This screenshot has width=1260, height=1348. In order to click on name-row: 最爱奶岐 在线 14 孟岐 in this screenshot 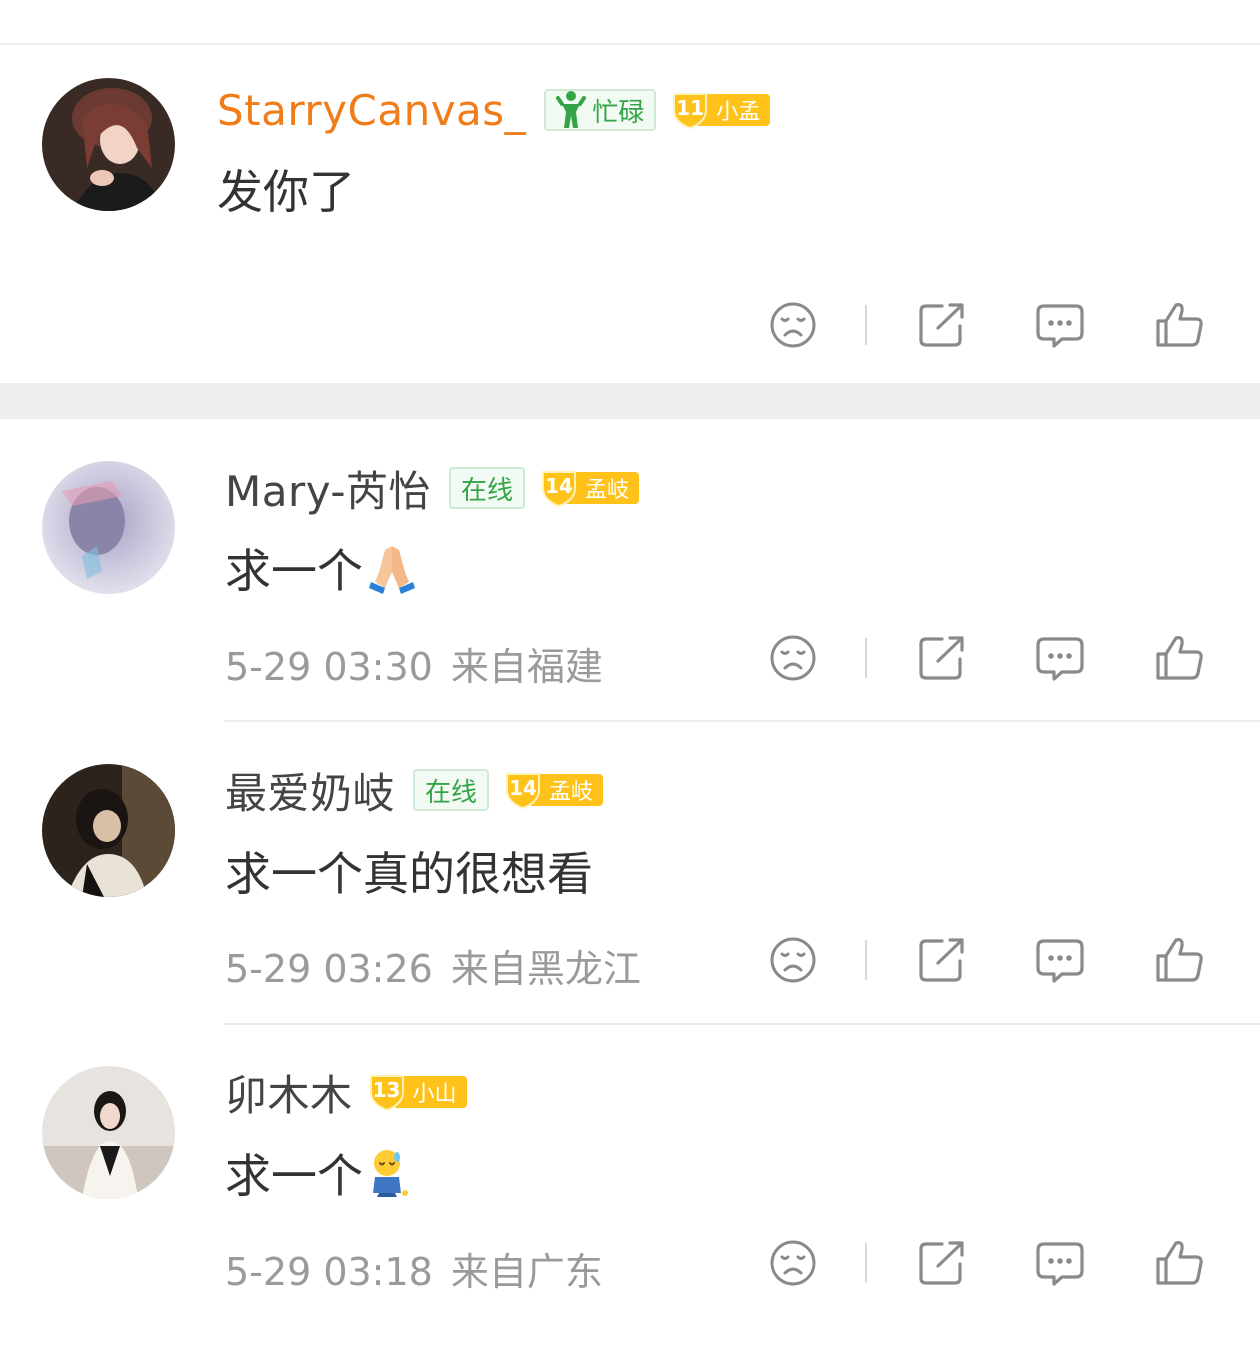, I will do `click(414, 790)`.